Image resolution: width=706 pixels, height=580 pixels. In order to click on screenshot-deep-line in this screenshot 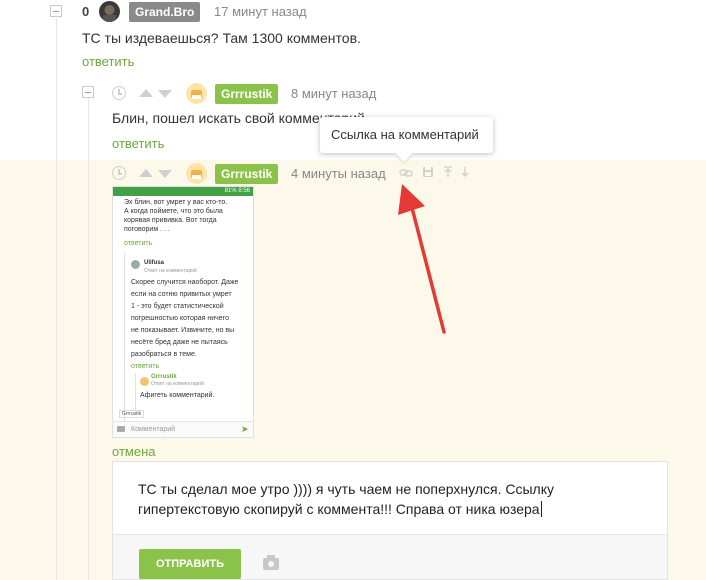, I will do `click(135, 392)`.